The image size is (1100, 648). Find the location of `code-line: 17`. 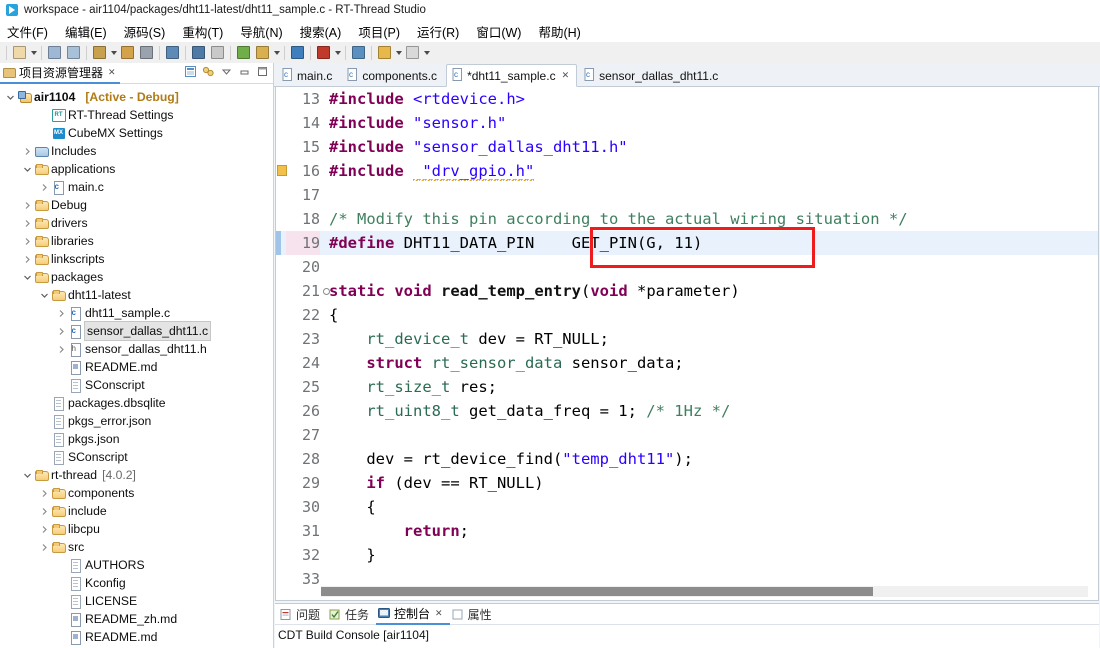

code-line: 17 is located at coordinates (687, 195).